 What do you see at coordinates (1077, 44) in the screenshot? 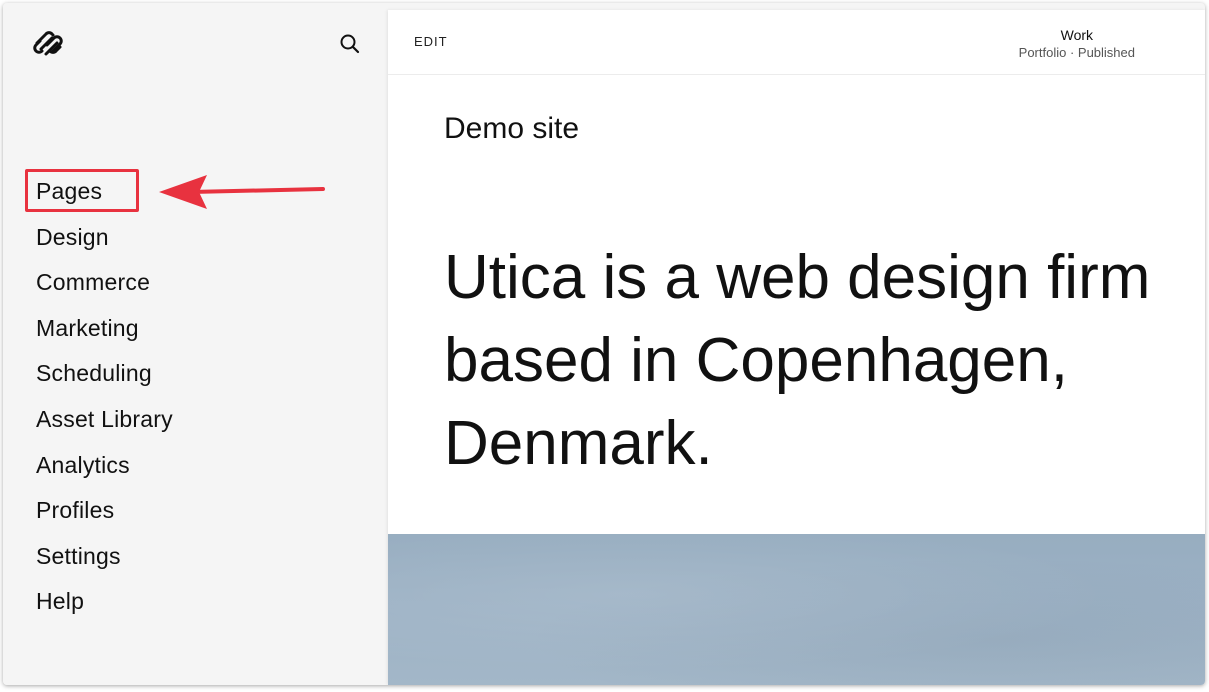
I see `page-title-group: Work Portfolio · Published` at bounding box center [1077, 44].